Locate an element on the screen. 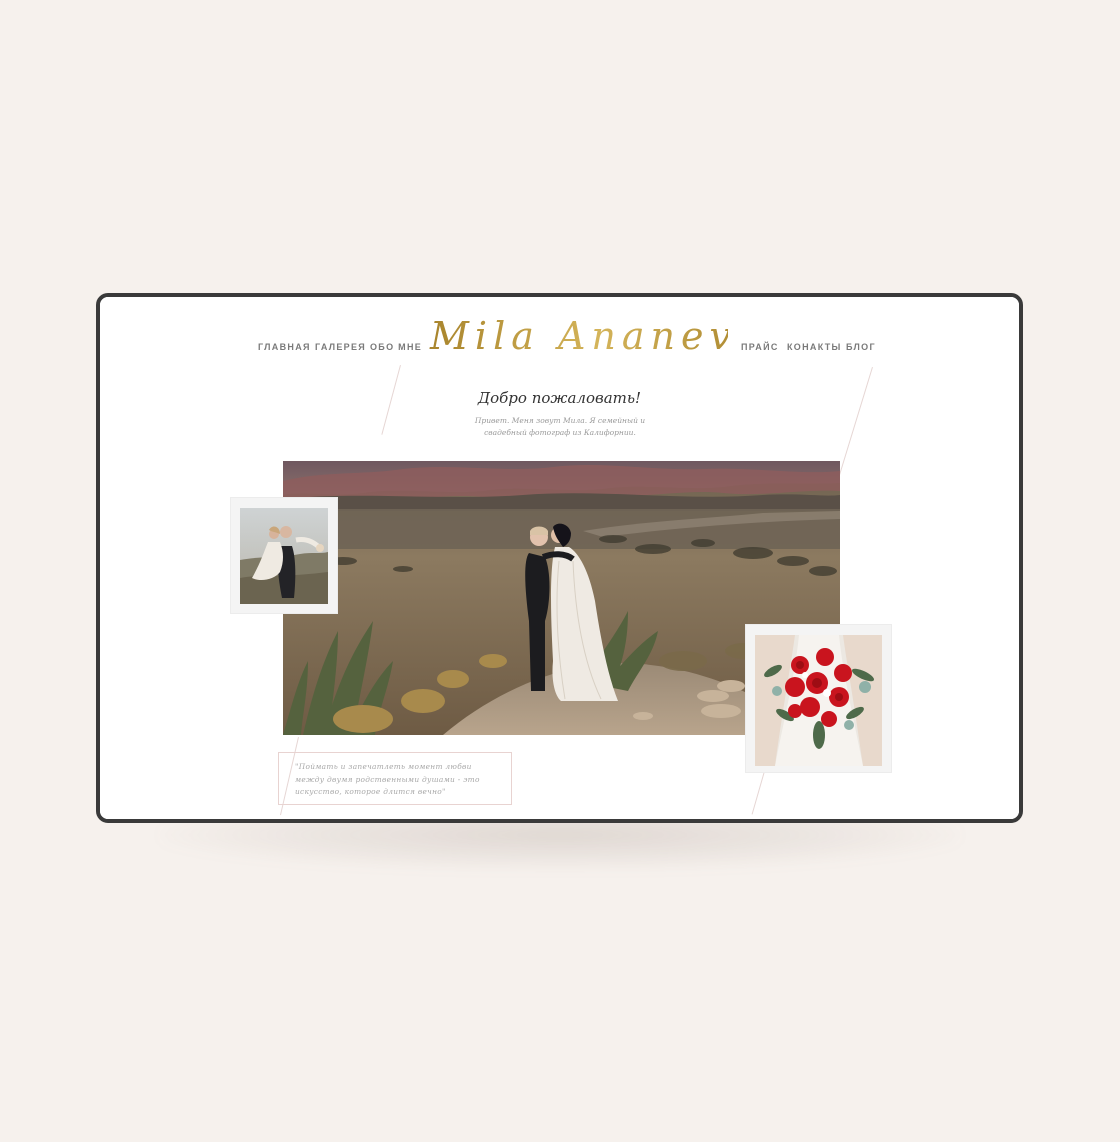 The image size is (1120, 1142). nav-item-contacts: КОНАКТЫ is located at coordinates (814, 347).